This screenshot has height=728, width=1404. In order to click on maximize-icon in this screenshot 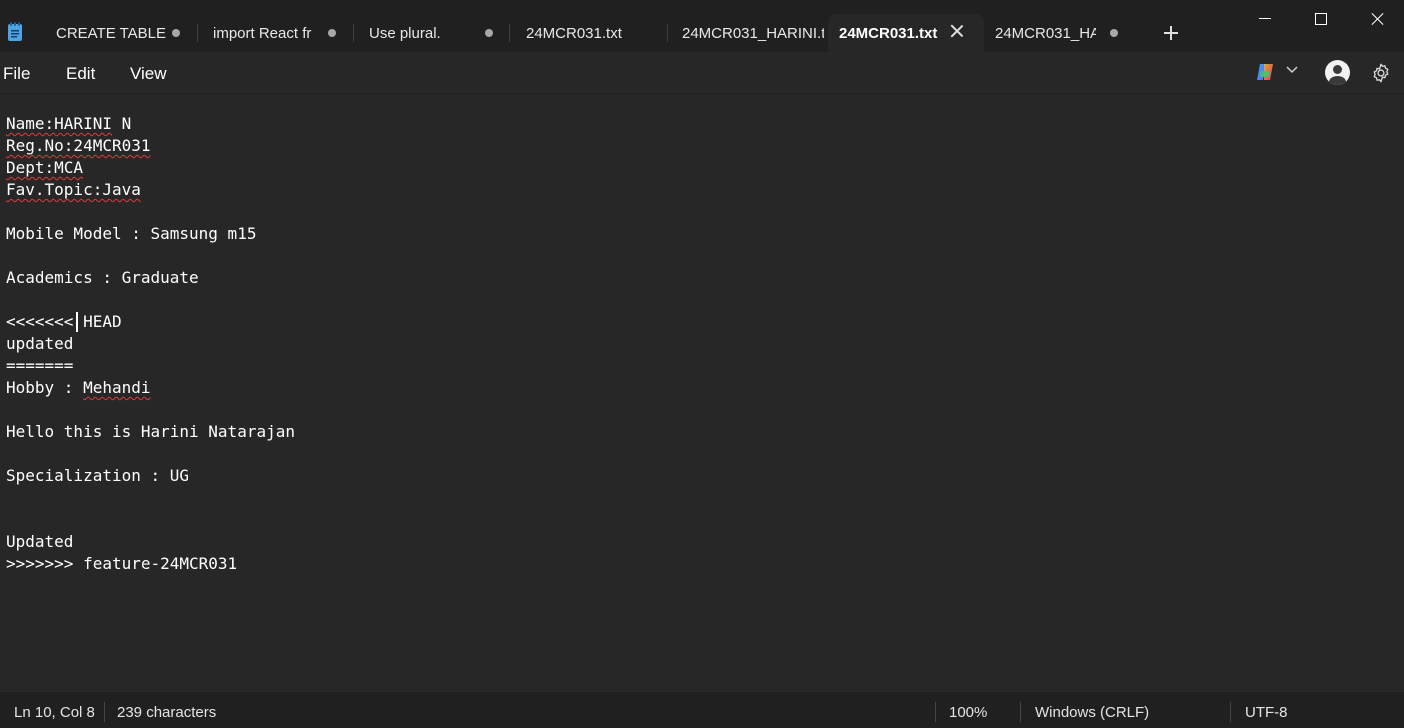, I will do `click(1321, 19)`.